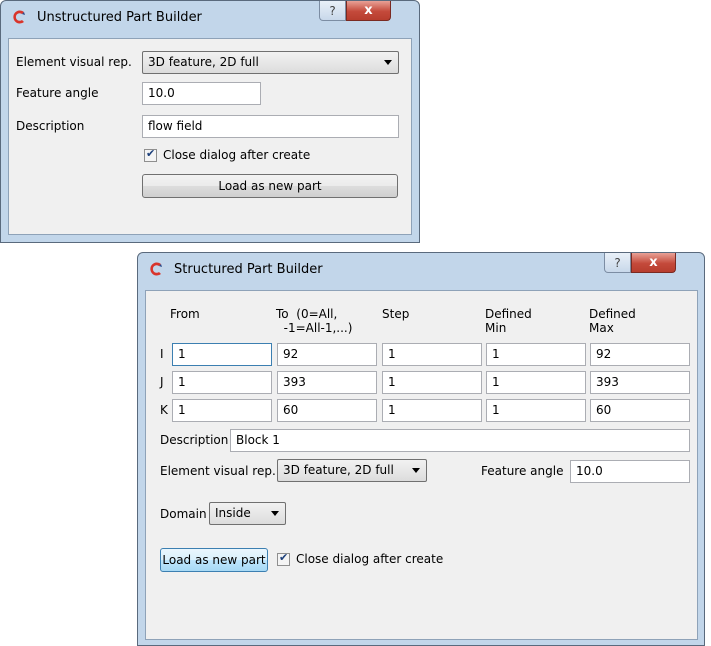 The image size is (711, 646). Describe the element at coordinates (162, 382) in the screenshot. I see `axis-label-j: J` at that location.